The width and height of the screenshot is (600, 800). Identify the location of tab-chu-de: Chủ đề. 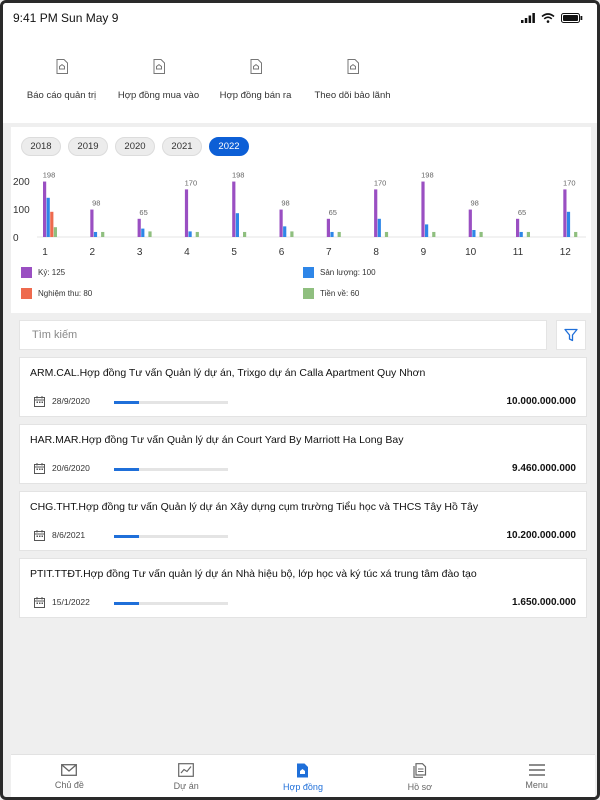
(69, 776).